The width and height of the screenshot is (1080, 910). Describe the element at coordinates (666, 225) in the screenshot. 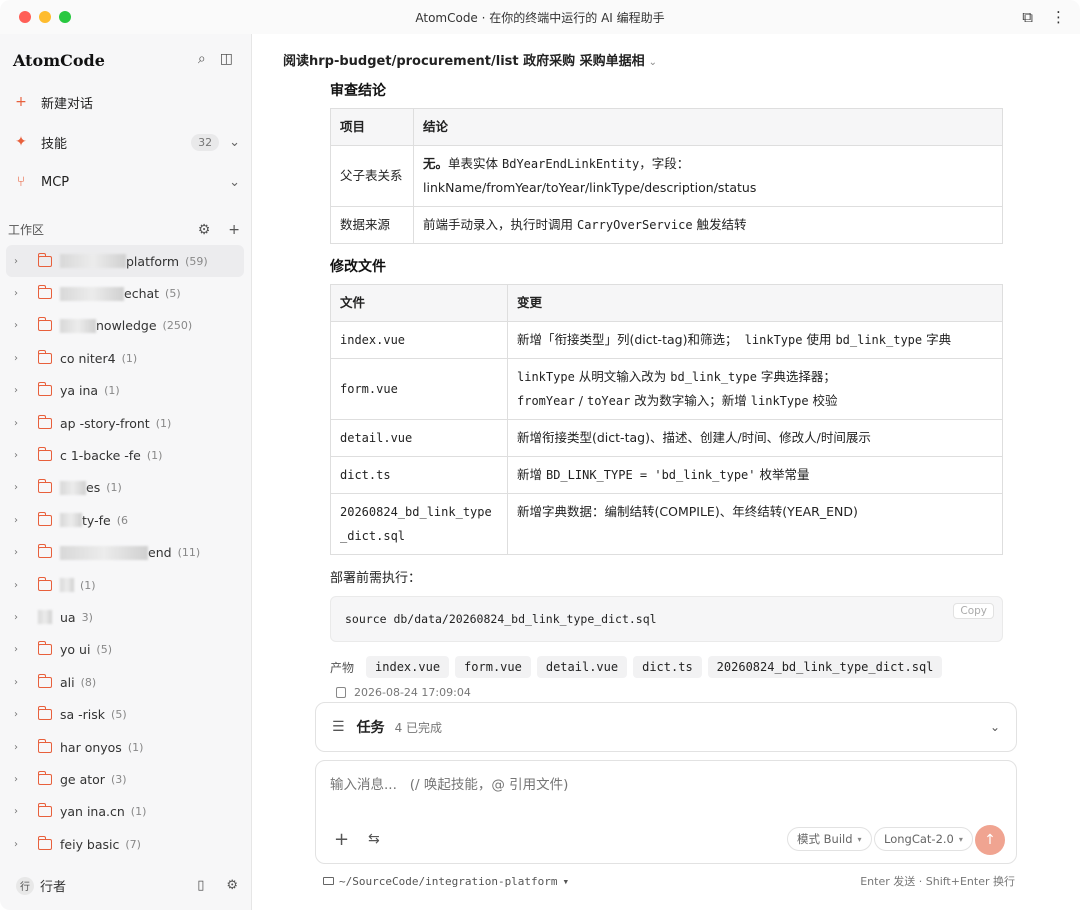

I see `table-row: 数据来源 前端手动录入，执行时调用 CarryOverService 触发结转` at that location.